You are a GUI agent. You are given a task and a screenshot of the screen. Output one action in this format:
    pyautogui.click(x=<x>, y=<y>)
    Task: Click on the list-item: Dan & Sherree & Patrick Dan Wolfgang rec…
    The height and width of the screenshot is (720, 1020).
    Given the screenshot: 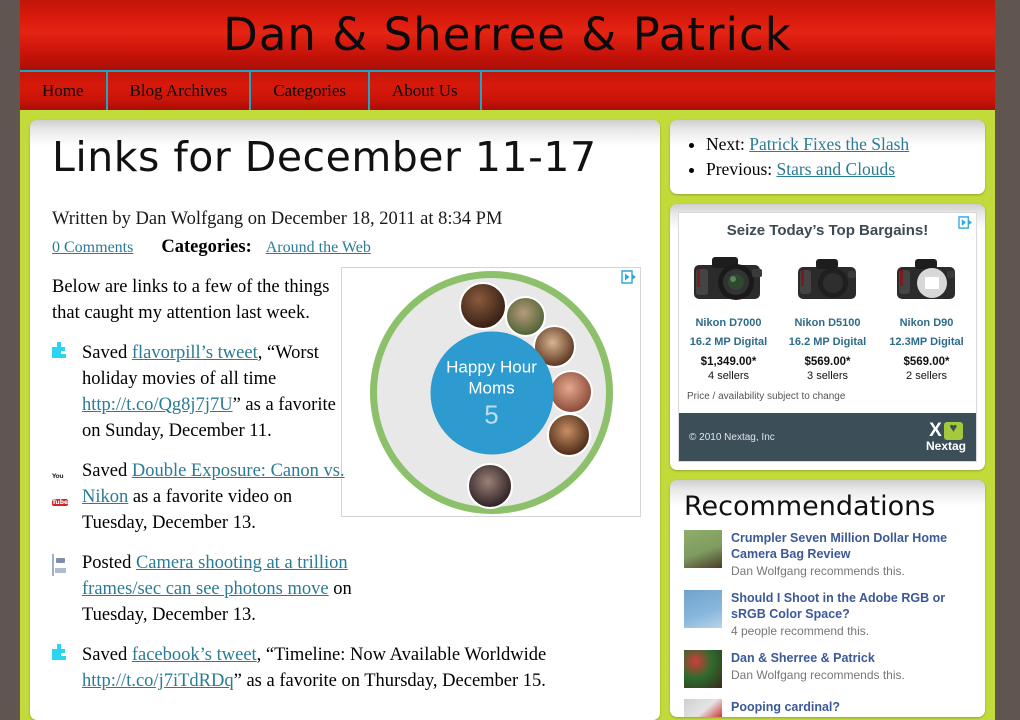 What is the action you would take?
    pyautogui.click(x=827, y=669)
    